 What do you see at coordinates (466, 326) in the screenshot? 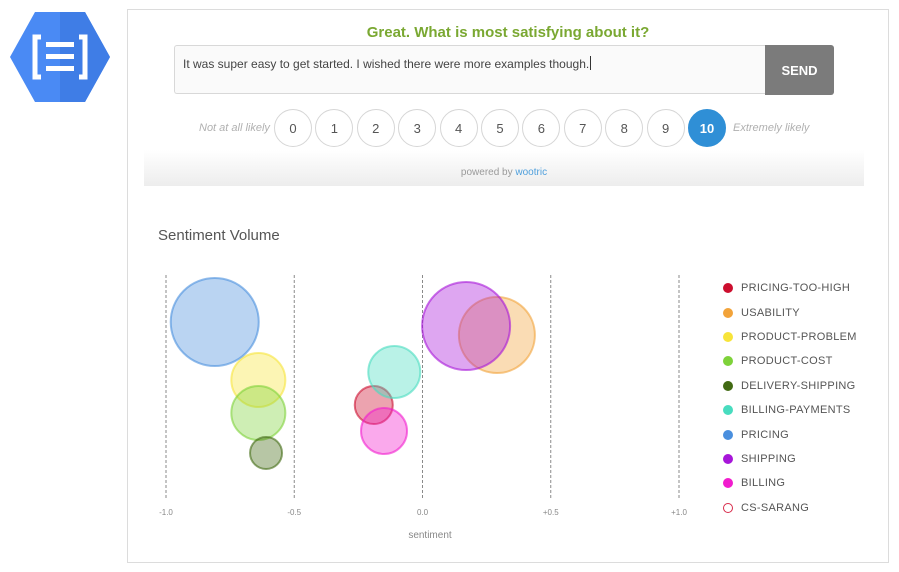
I see `bubble-shipping` at bounding box center [466, 326].